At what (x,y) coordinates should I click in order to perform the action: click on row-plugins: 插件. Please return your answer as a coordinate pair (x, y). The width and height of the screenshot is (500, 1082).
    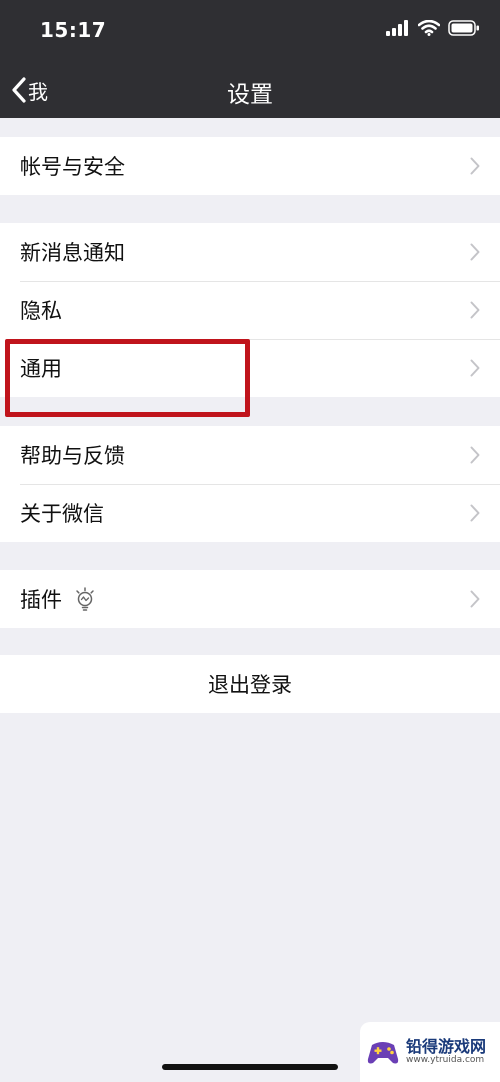
    Looking at the image, I should click on (250, 599).